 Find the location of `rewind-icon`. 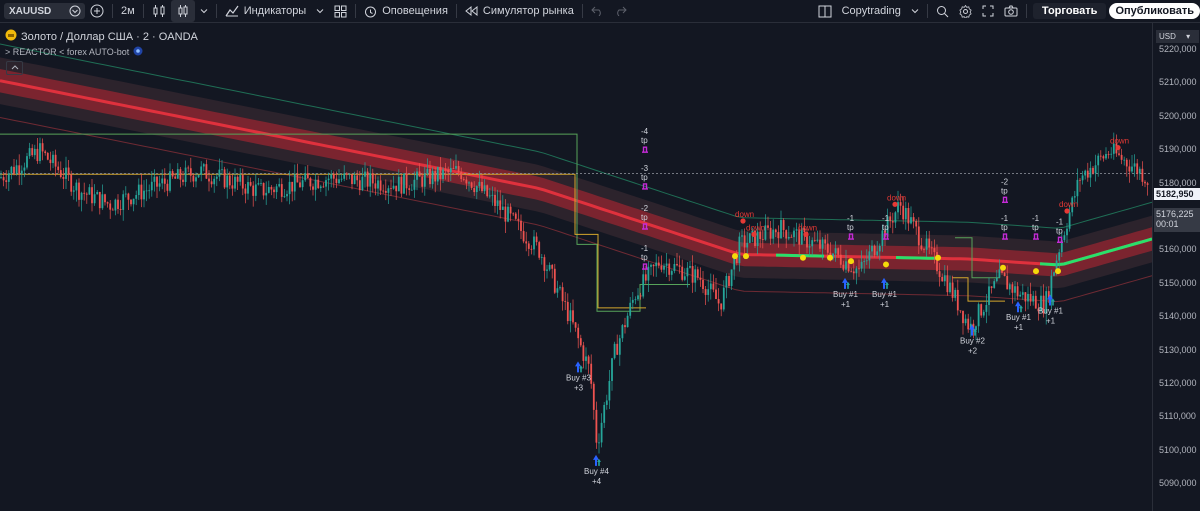

rewind-icon is located at coordinates (471, 11).